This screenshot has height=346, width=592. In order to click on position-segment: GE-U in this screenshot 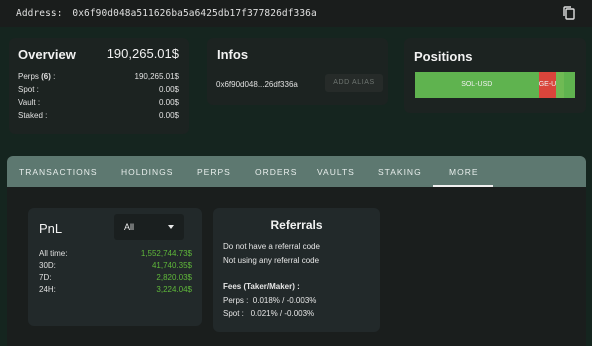, I will do `click(547, 85)`.